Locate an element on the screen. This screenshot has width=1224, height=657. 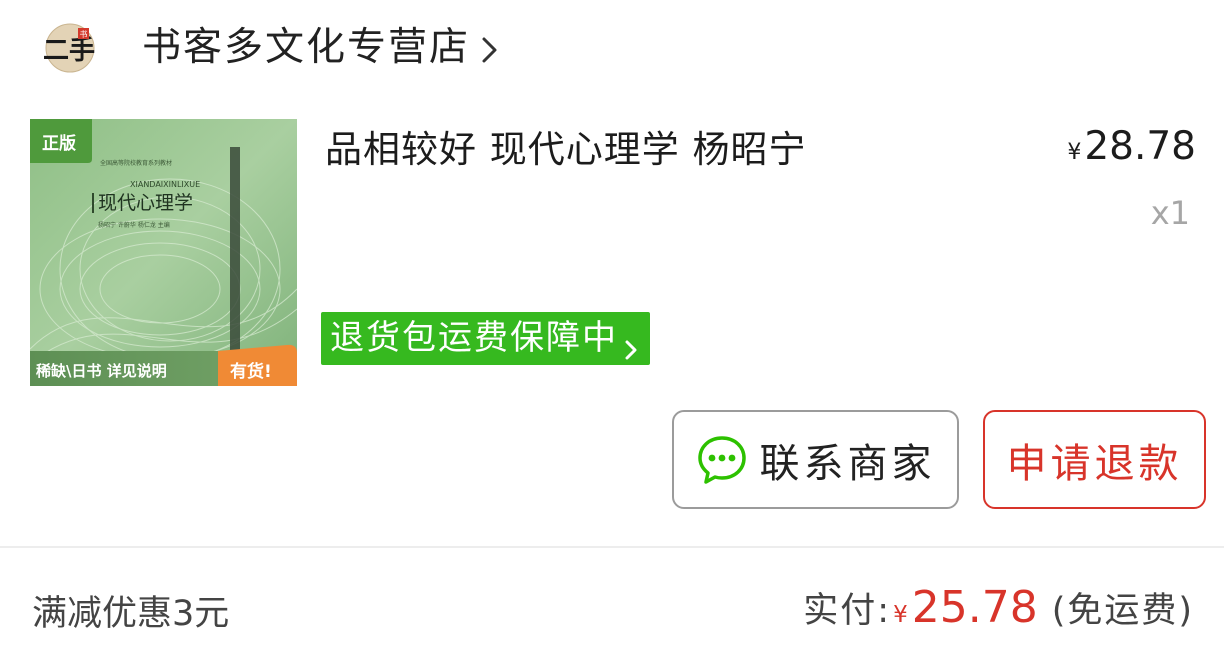
section-divider is located at coordinates (612, 547).